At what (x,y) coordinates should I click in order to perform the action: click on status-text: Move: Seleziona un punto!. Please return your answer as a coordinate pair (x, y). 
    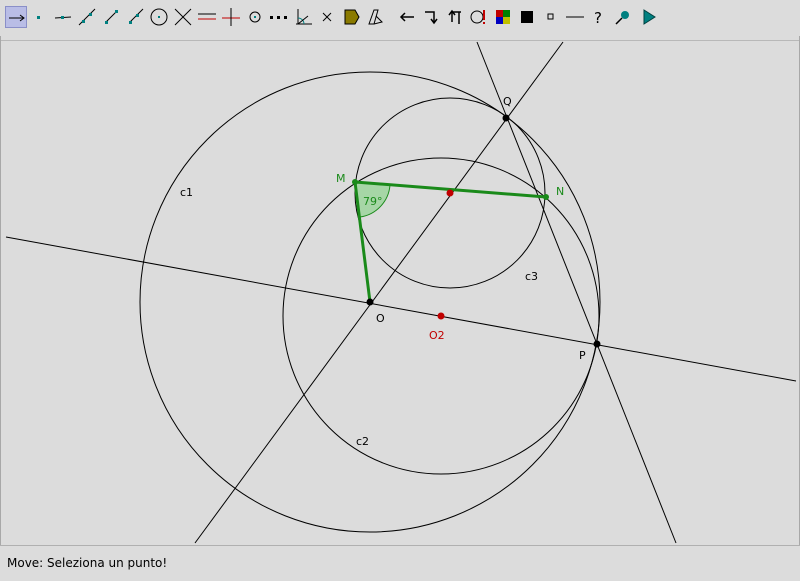
    Looking at the image, I should click on (87, 563).